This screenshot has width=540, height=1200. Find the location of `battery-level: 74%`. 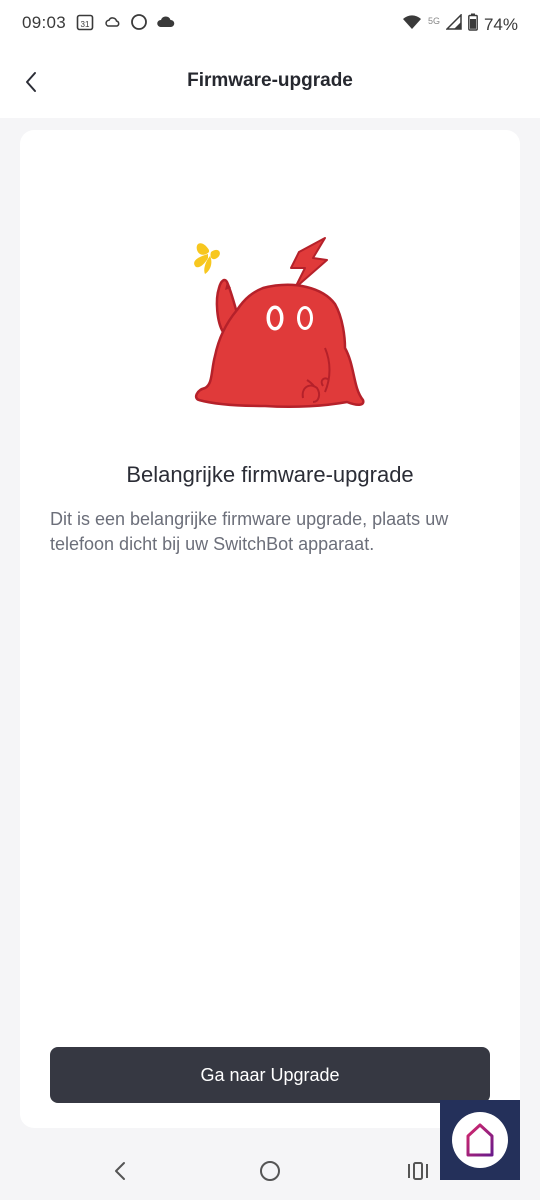

battery-level: 74% is located at coordinates (500, 24).